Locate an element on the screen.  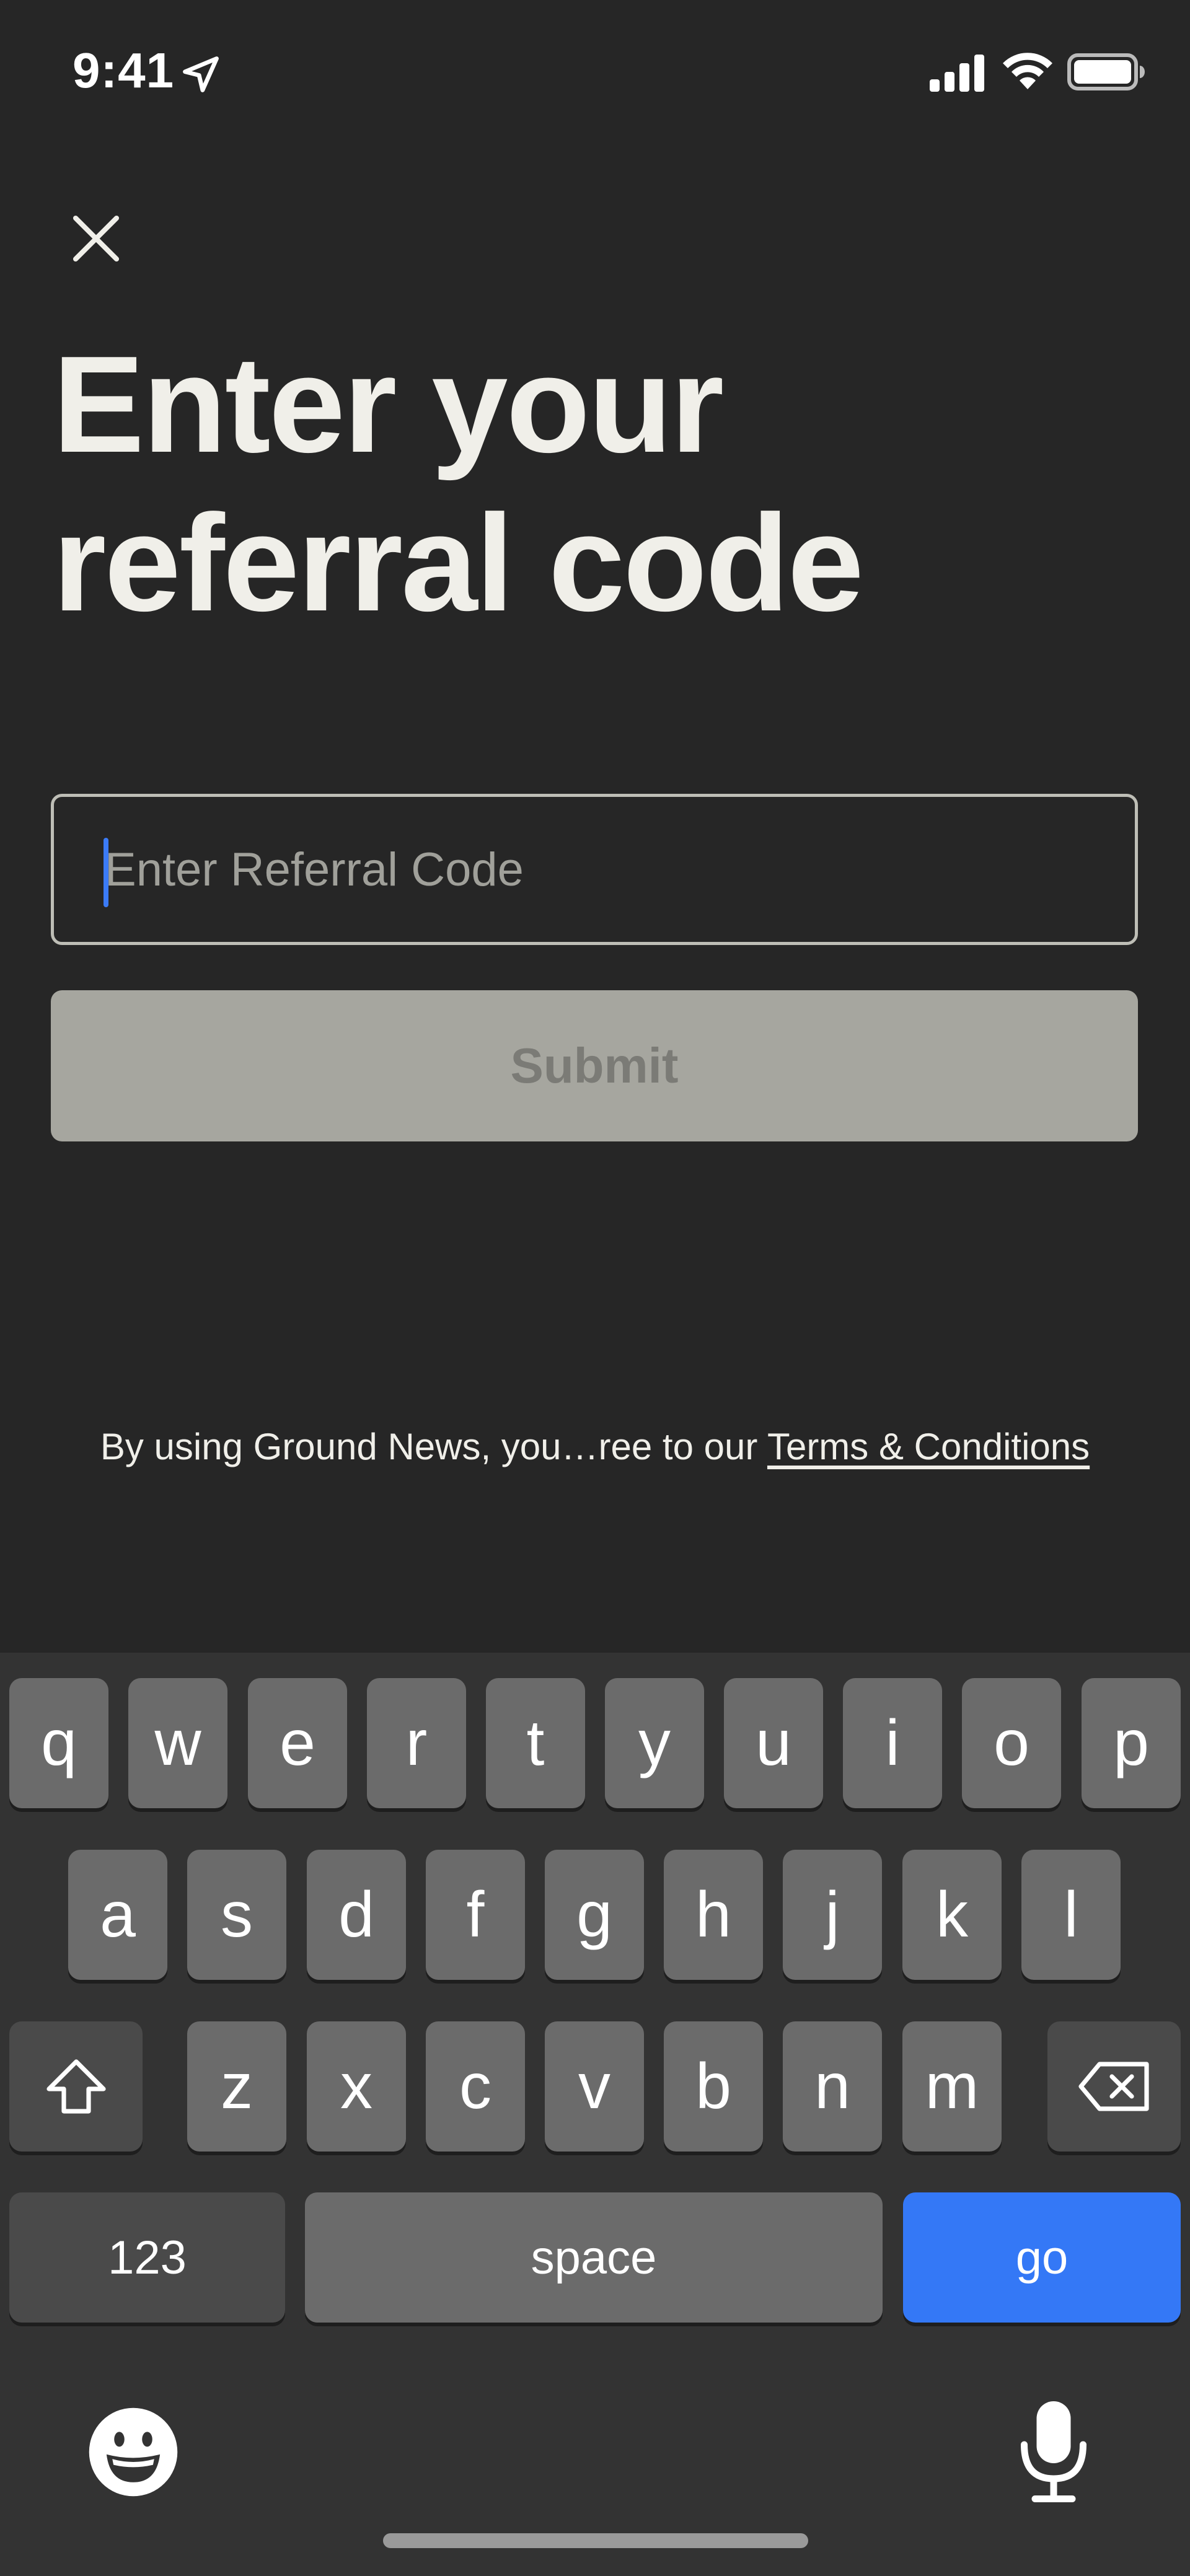
terms-conditions-link: Terms & Conditions is located at coordinates (928, 1446).